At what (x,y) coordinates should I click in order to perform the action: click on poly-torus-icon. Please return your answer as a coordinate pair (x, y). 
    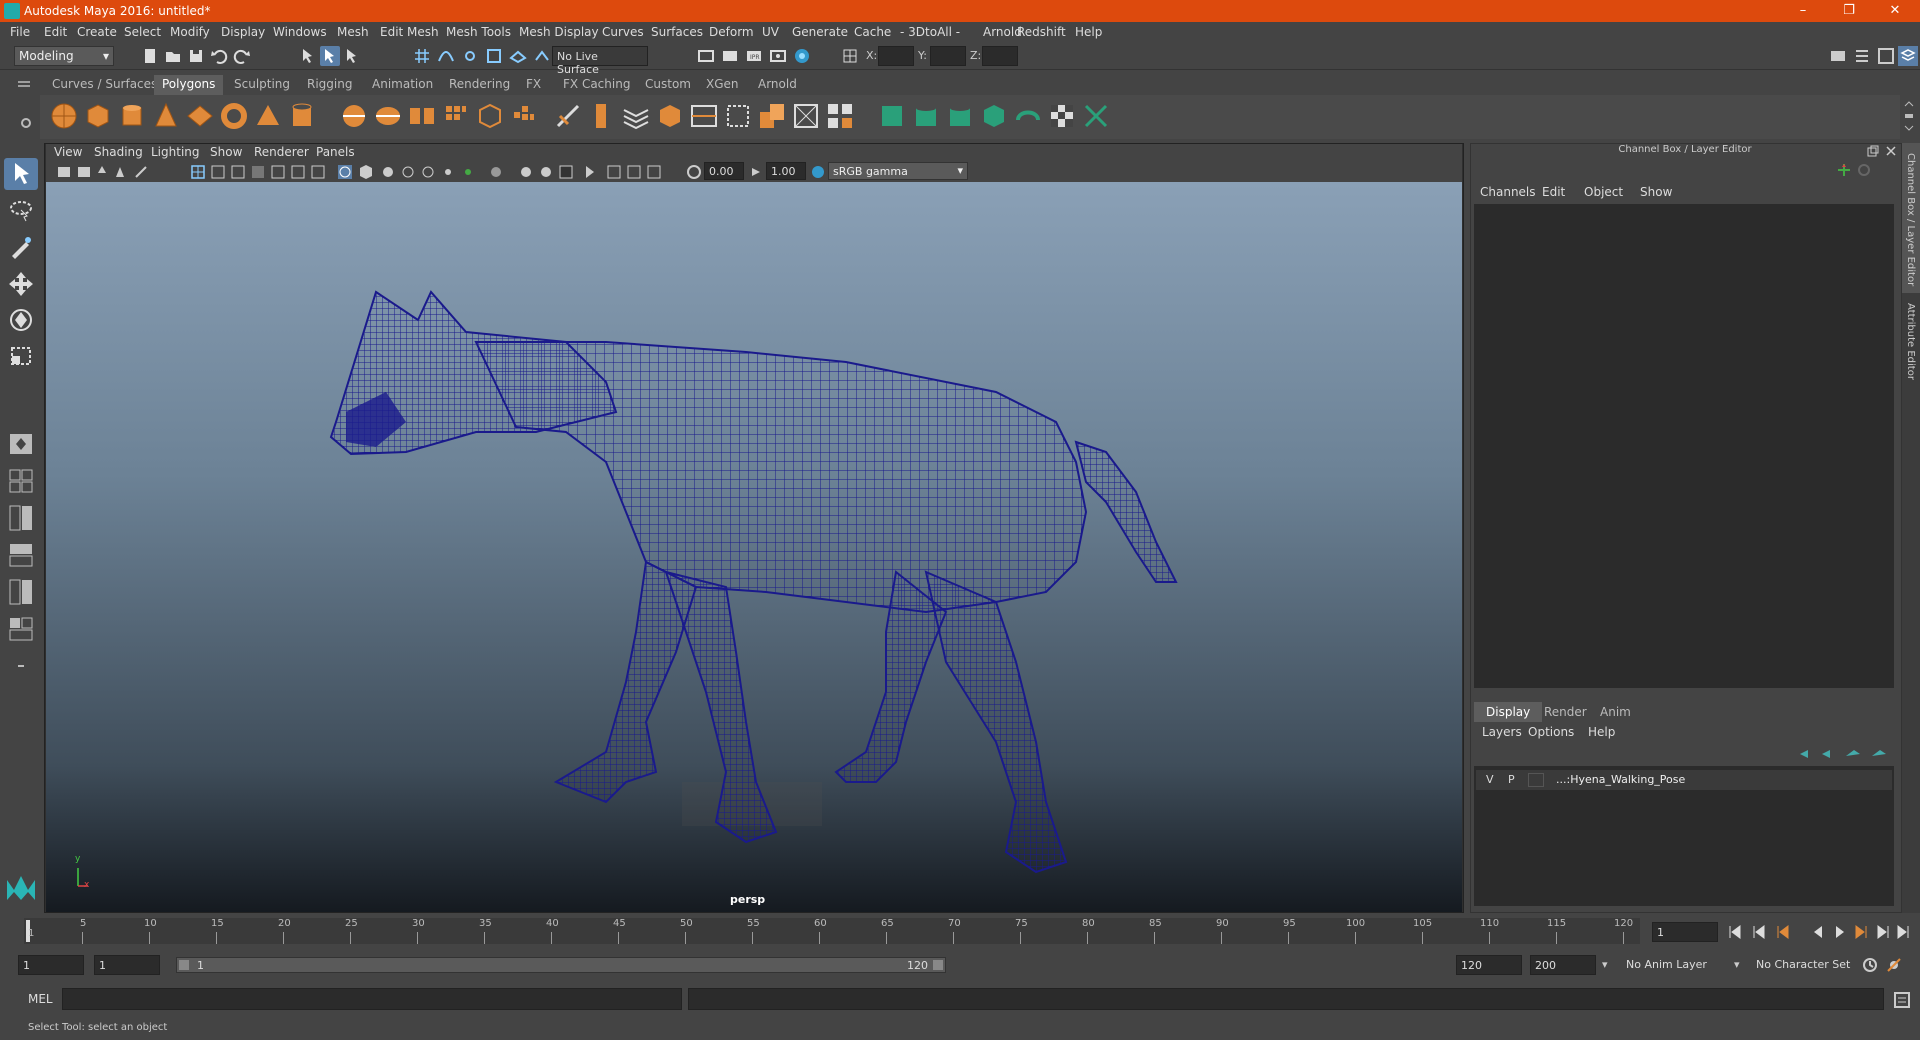
    Looking at the image, I should click on (234, 116).